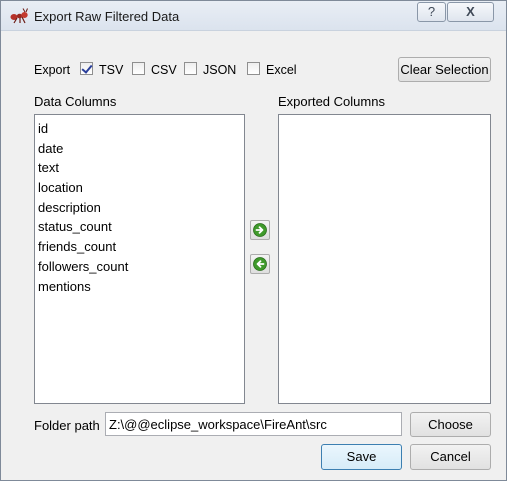  What do you see at coordinates (86, 68) in the screenshot?
I see `tsv-checkbox` at bounding box center [86, 68].